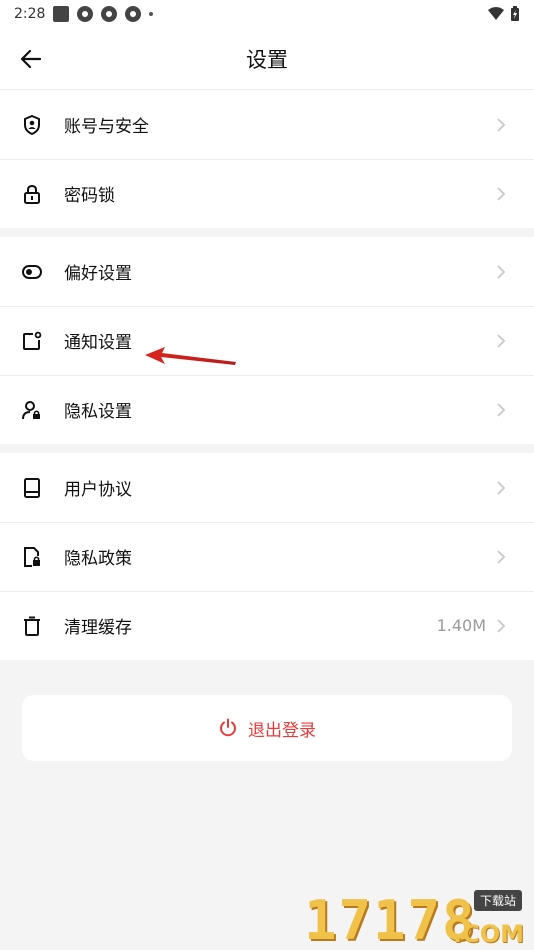 This screenshot has height=950, width=534. I want to click on logout-button: 退出登录, so click(267, 728).